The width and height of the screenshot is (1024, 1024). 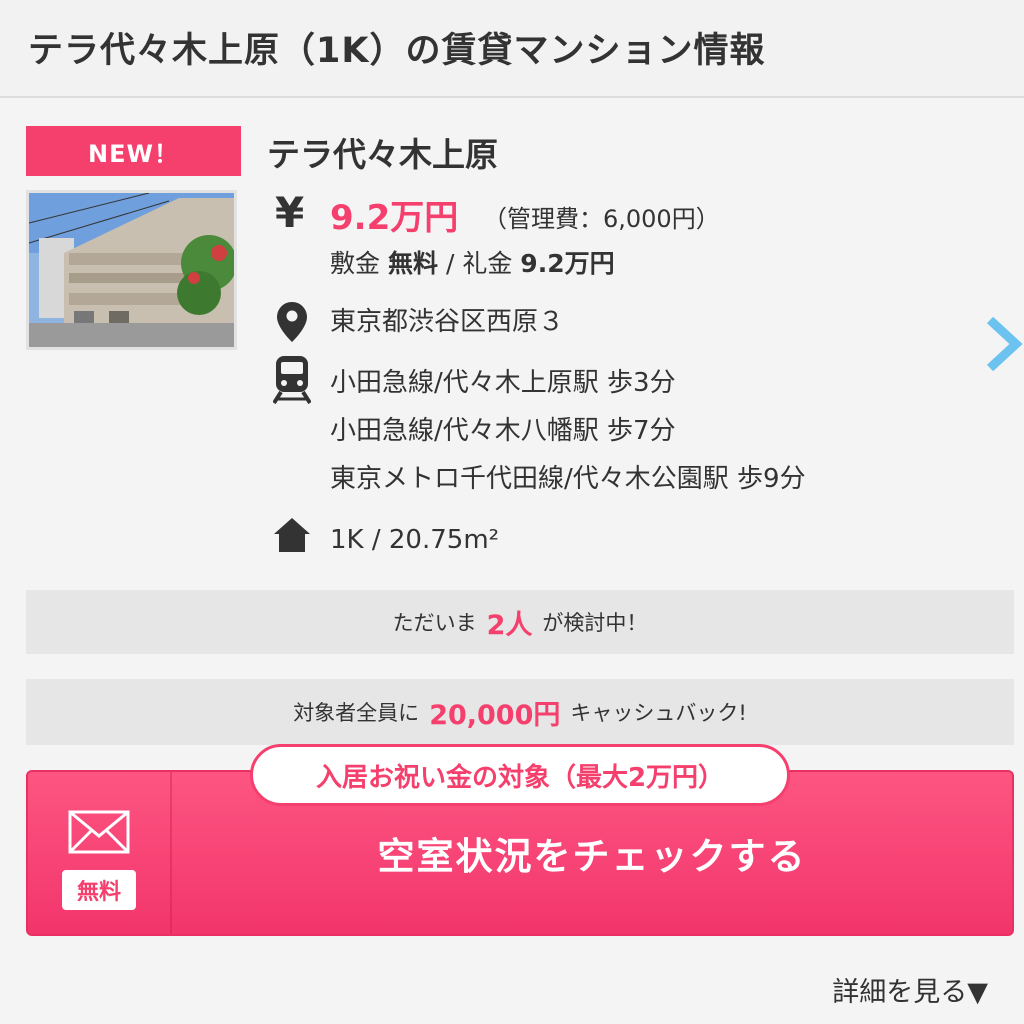 I want to click on new-badge: NEW！, so click(x=133, y=151).